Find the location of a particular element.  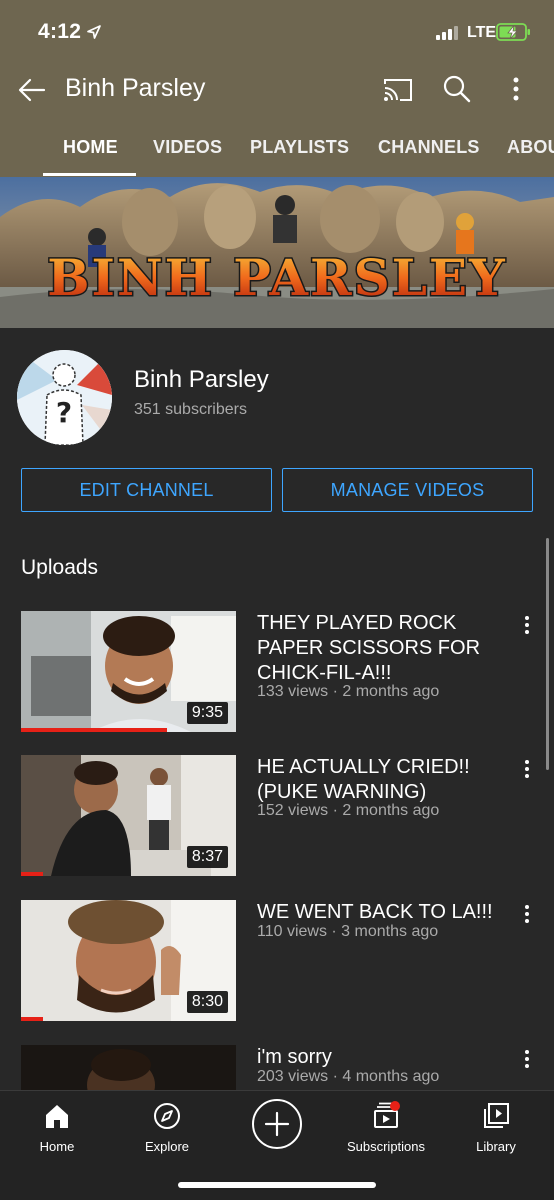

video-thumbnail: 9:35 is located at coordinates (128, 671).